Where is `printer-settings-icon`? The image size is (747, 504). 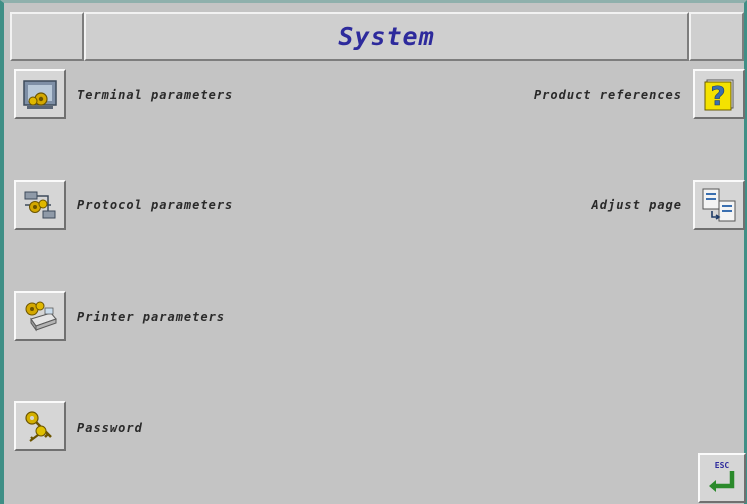
printer-settings-icon is located at coordinates (41, 316).